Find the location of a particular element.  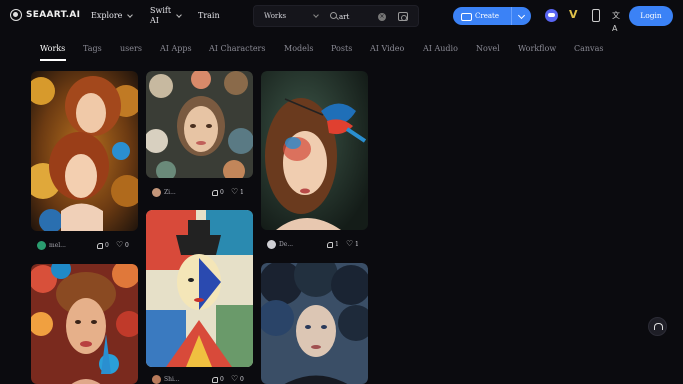

search-bar: Works × is located at coordinates (336, 16).